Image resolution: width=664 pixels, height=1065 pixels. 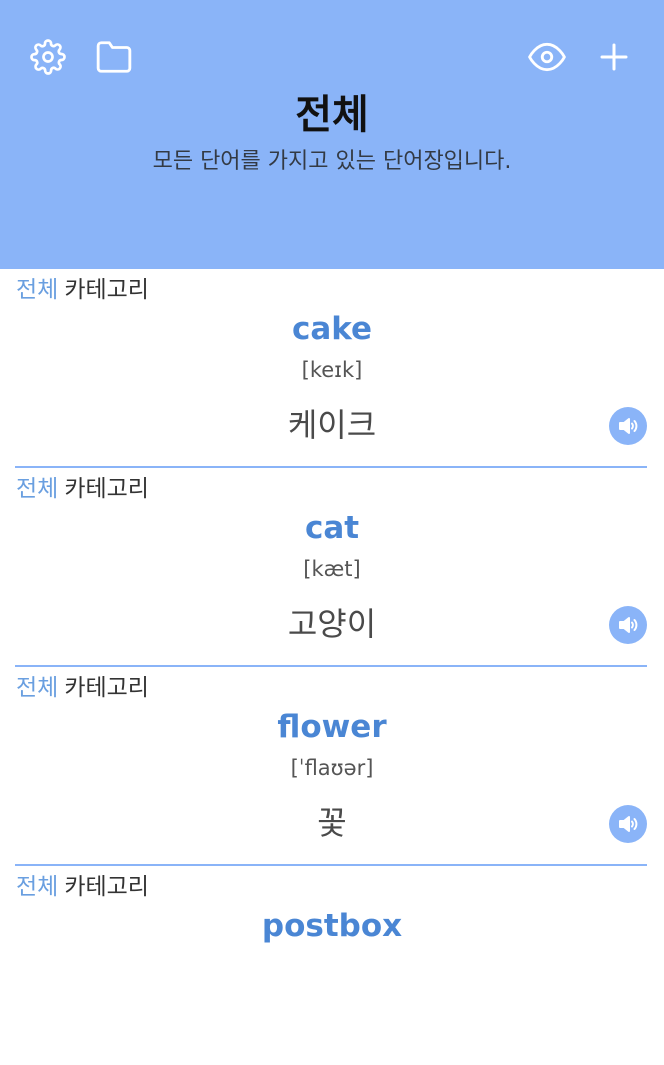 I want to click on add-word-button, so click(x=614, y=57).